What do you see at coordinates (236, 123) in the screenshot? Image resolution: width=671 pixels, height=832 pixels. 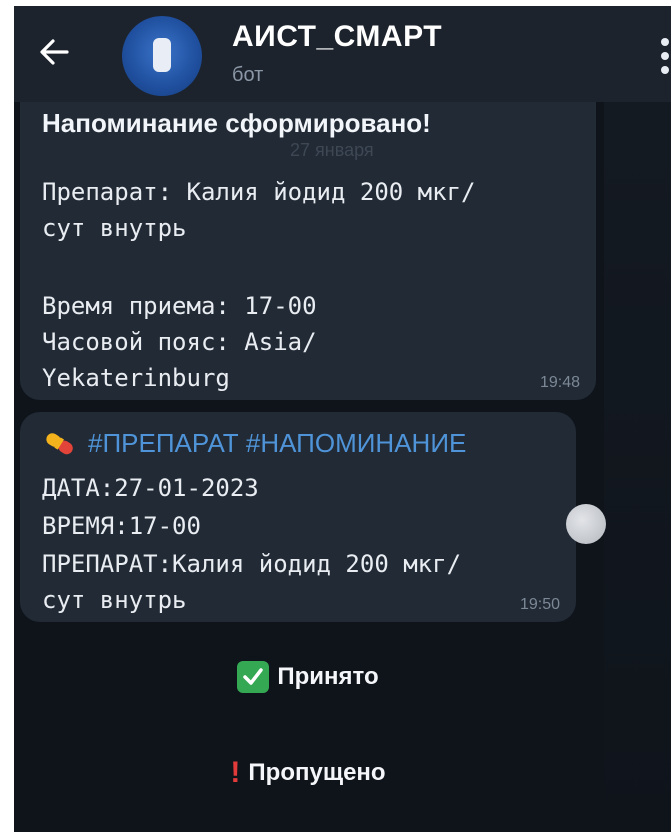 I see `message-heading: Напоминание сформировано!` at bounding box center [236, 123].